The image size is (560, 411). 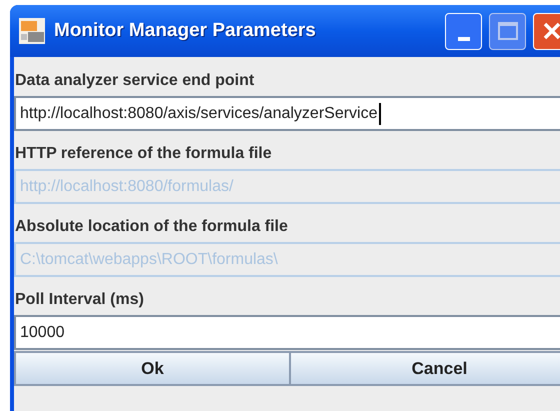 What do you see at coordinates (151, 227) in the screenshot?
I see `field-label: Absolute location of the formula file` at bounding box center [151, 227].